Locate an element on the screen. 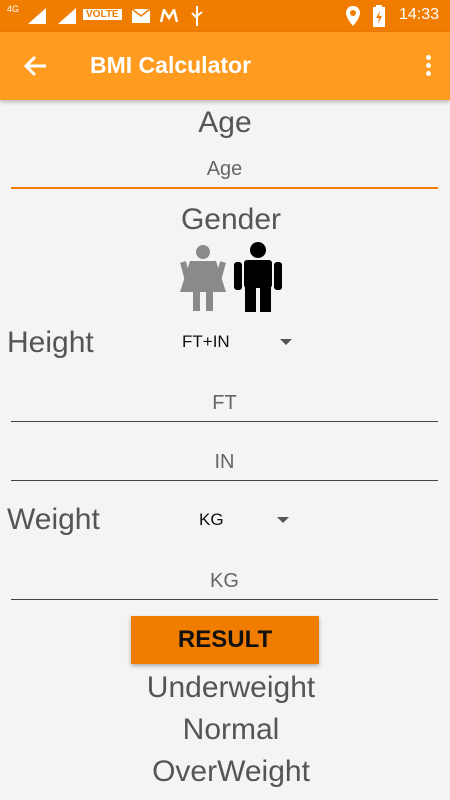 This screenshot has height=800, width=450. volte-badge: VOLTE is located at coordinates (102, 14).